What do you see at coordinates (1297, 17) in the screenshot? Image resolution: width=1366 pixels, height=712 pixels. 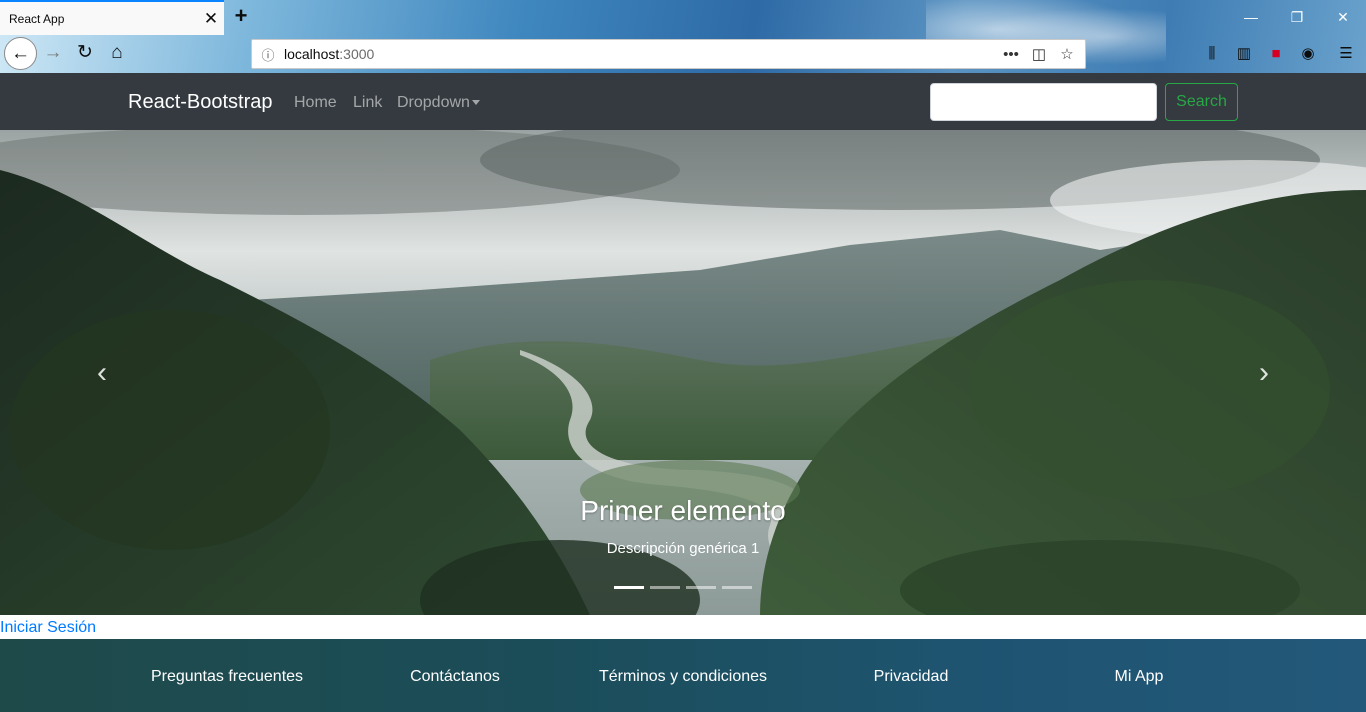 I see `restore-icon: ❐` at bounding box center [1297, 17].